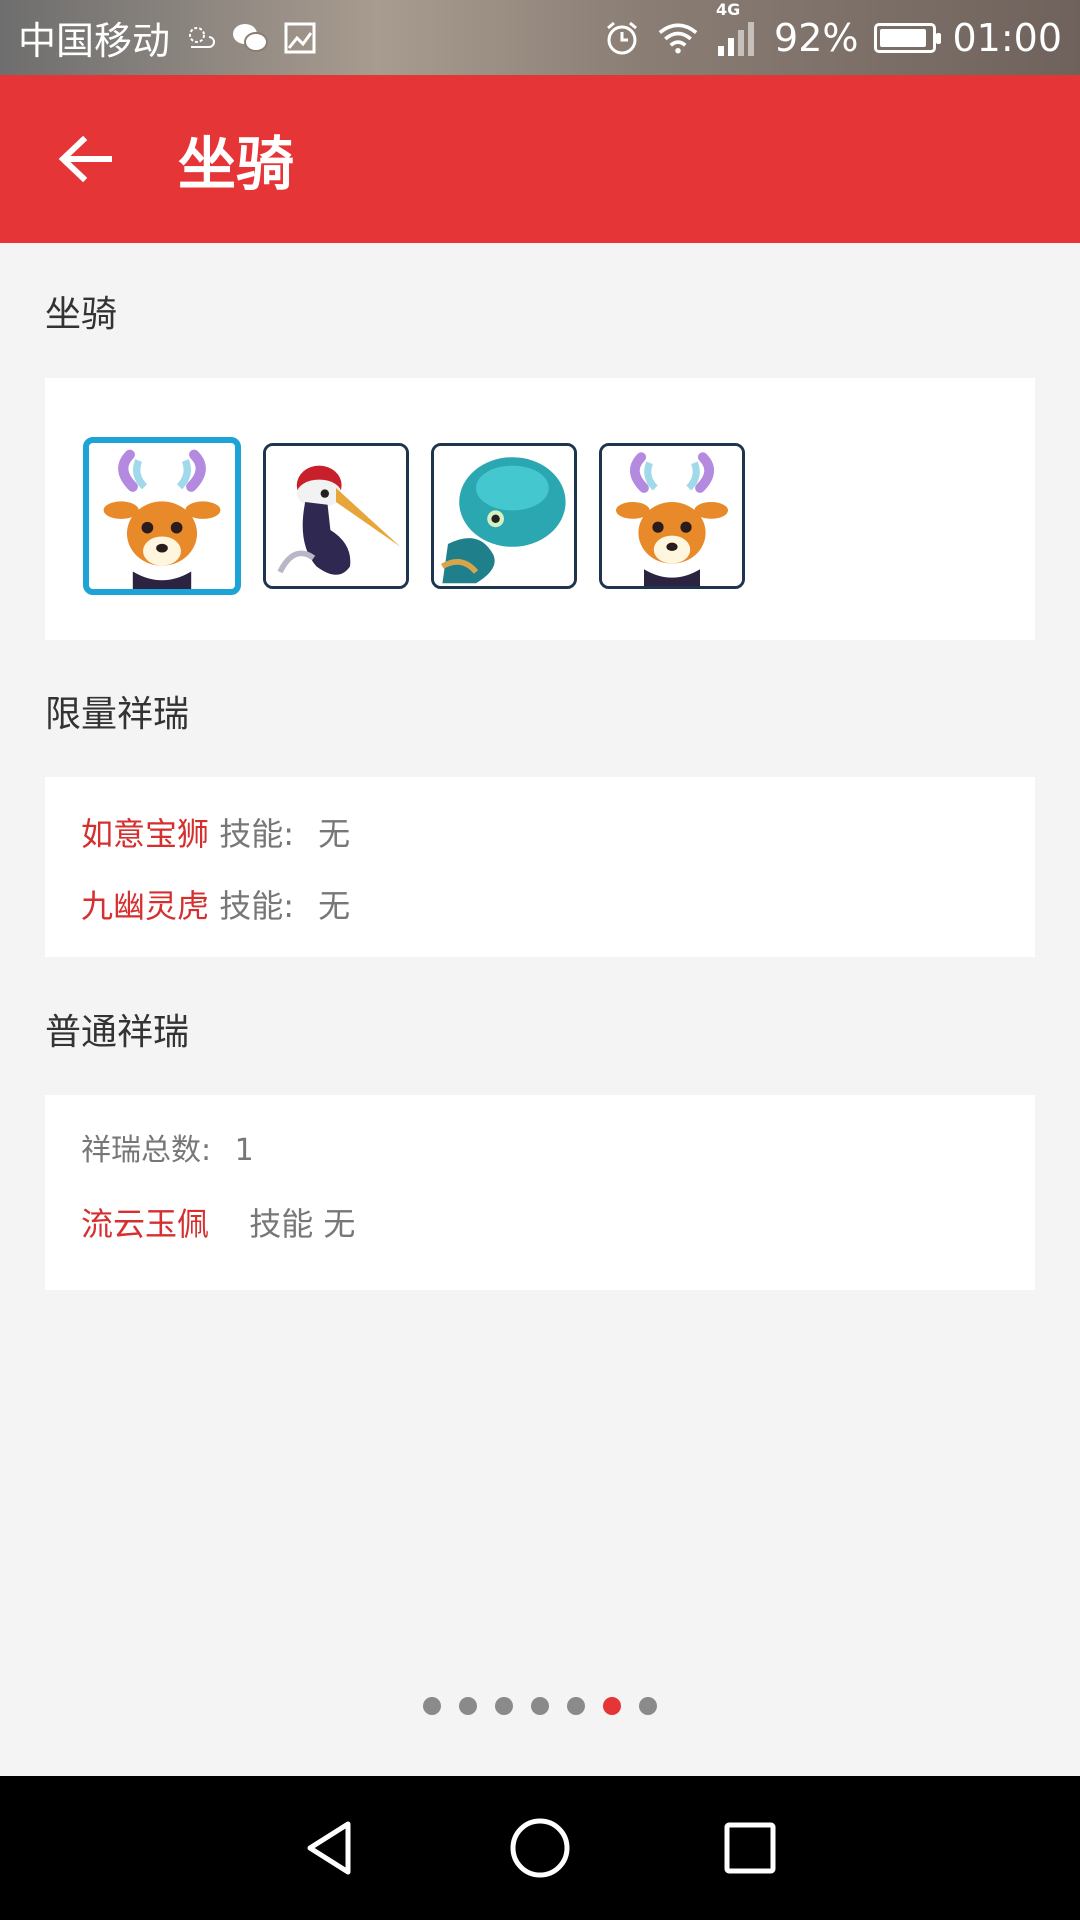  What do you see at coordinates (145, 1224) in the screenshot?
I see `item-name: 流云玉佩` at bounding box center [145, 1224].